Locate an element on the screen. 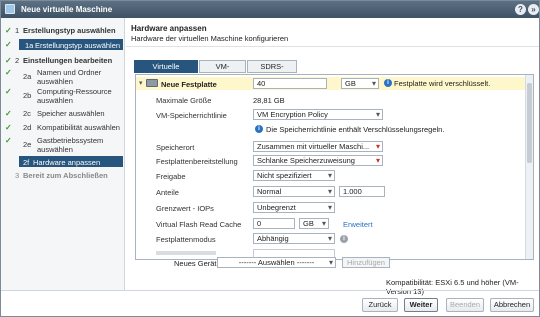  step-number: 2b is located at coordinates (27, 95).